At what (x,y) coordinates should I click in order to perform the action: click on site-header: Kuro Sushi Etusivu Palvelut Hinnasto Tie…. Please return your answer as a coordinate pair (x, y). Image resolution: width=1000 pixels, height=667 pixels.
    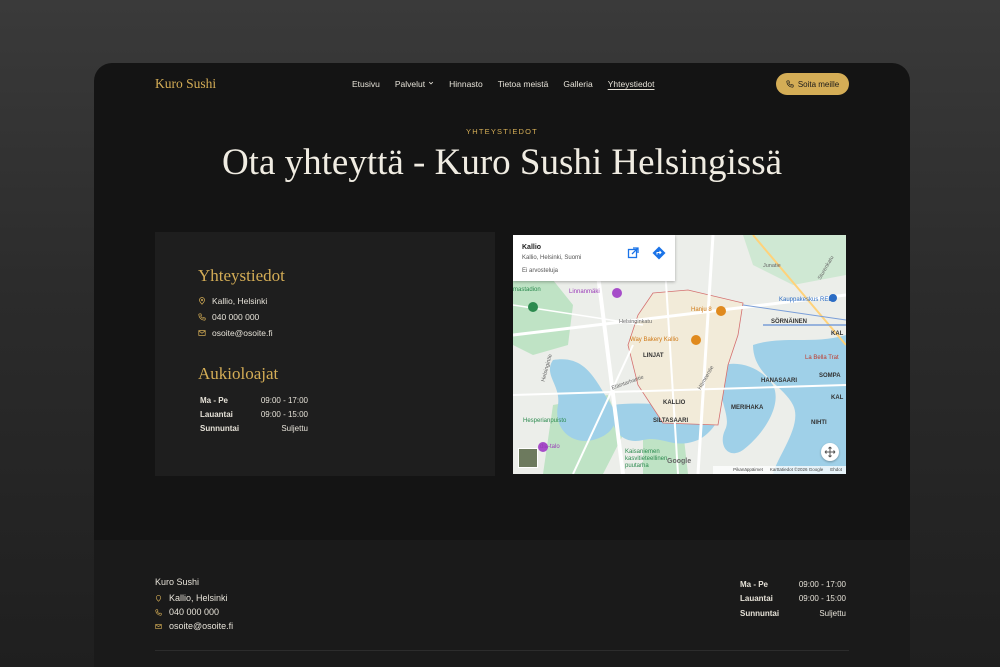
    Looking at the image, I should click on (502, 84).